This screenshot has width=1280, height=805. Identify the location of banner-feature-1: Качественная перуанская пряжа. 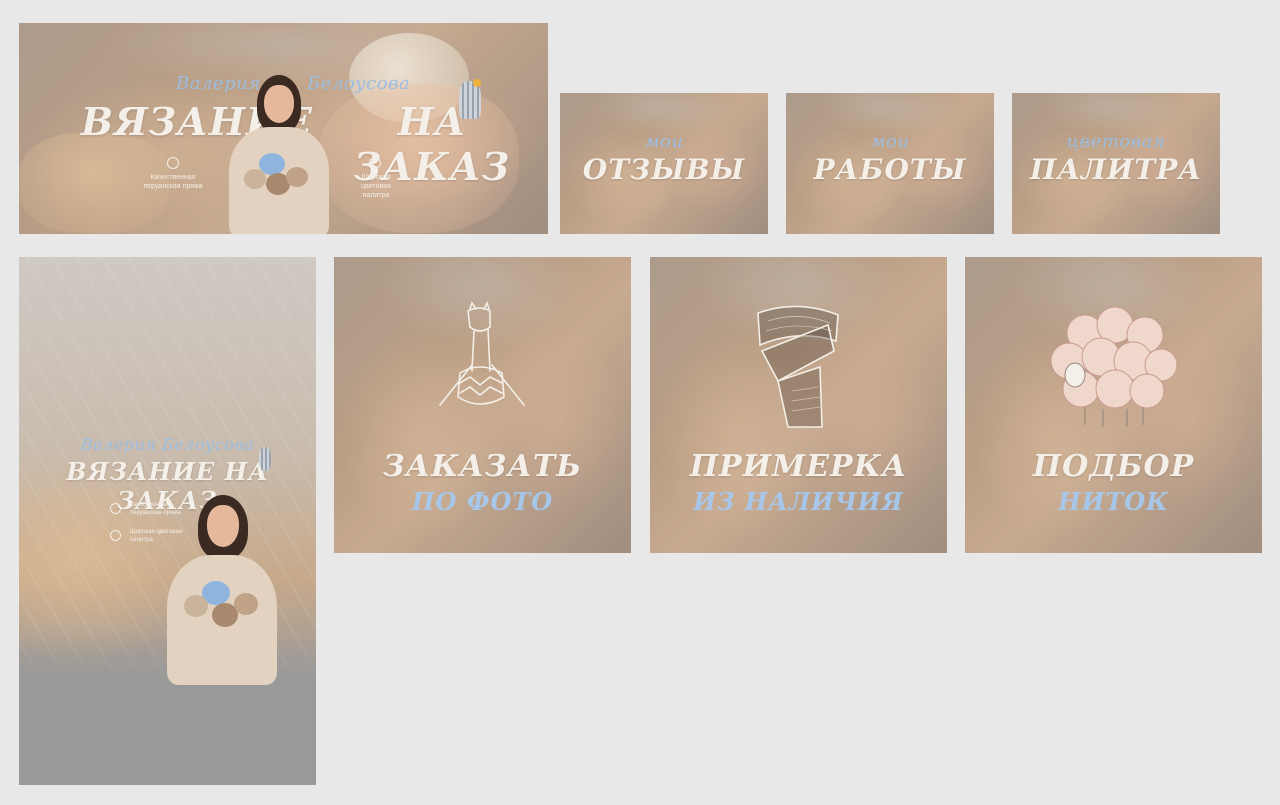
(173, 182).